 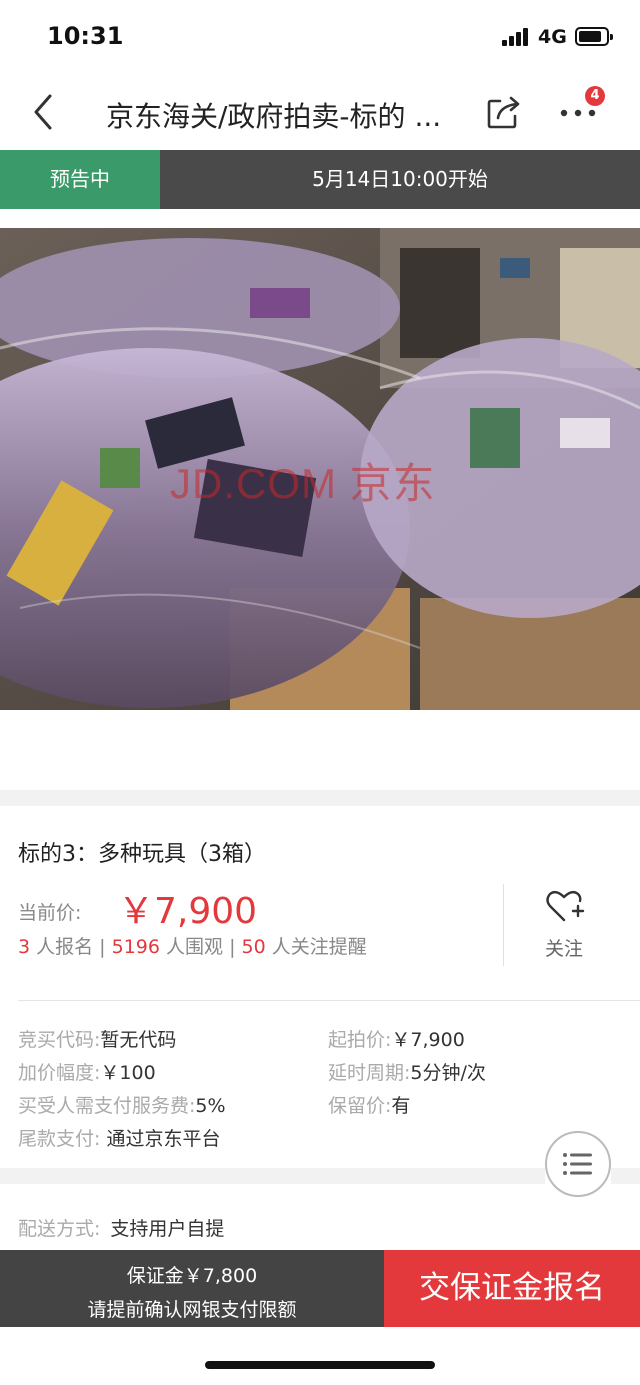 What do you see at coordinates (59, 1139) in the screenshot?
I see `final-payment-label: 尾款支付:` at bounding box center [59, 1139].